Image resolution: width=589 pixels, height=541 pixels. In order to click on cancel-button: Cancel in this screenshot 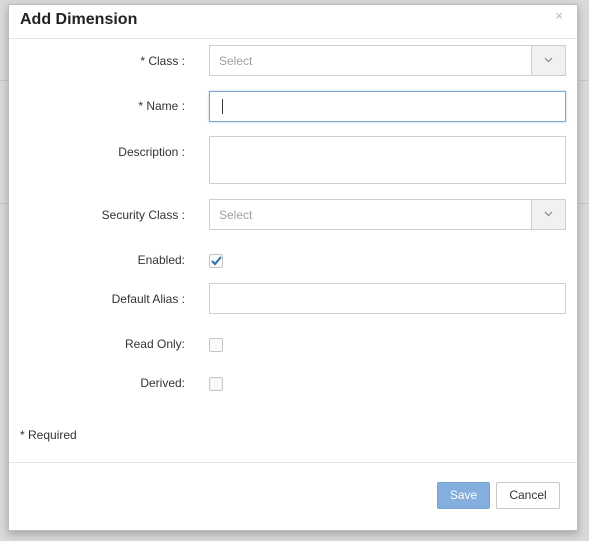, I will do `click(528, 495)`.